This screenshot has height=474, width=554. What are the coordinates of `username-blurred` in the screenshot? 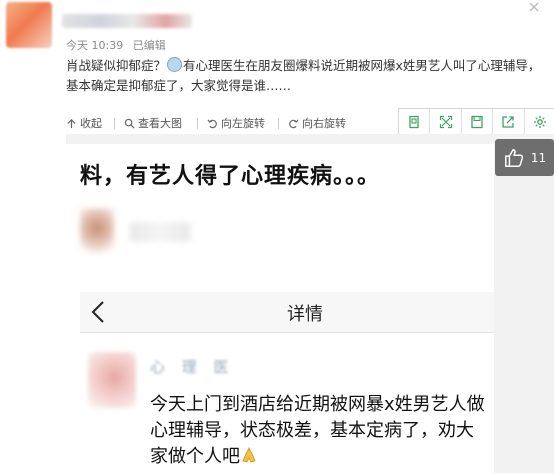 It's located at (127, 21).